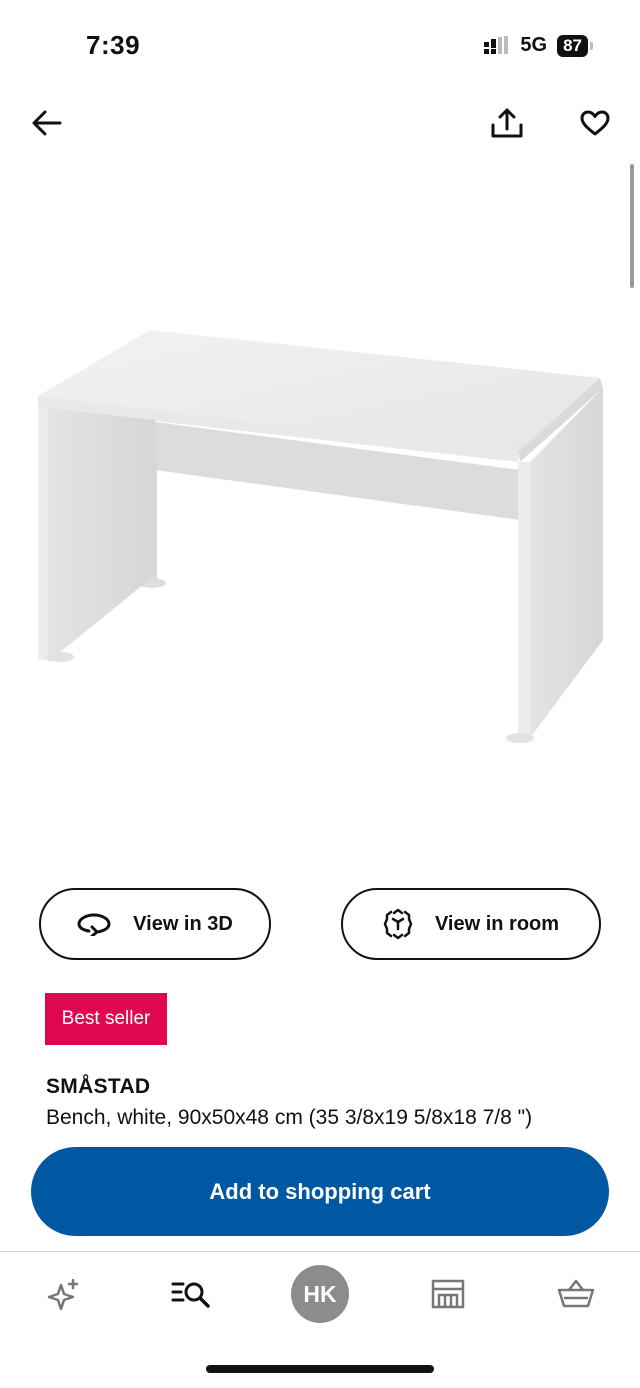 The image size is (640, 1388). What do you see at coordinates (632, 226) in the screenshot?
I see `scrollbar` at bounding box center [632, 226].